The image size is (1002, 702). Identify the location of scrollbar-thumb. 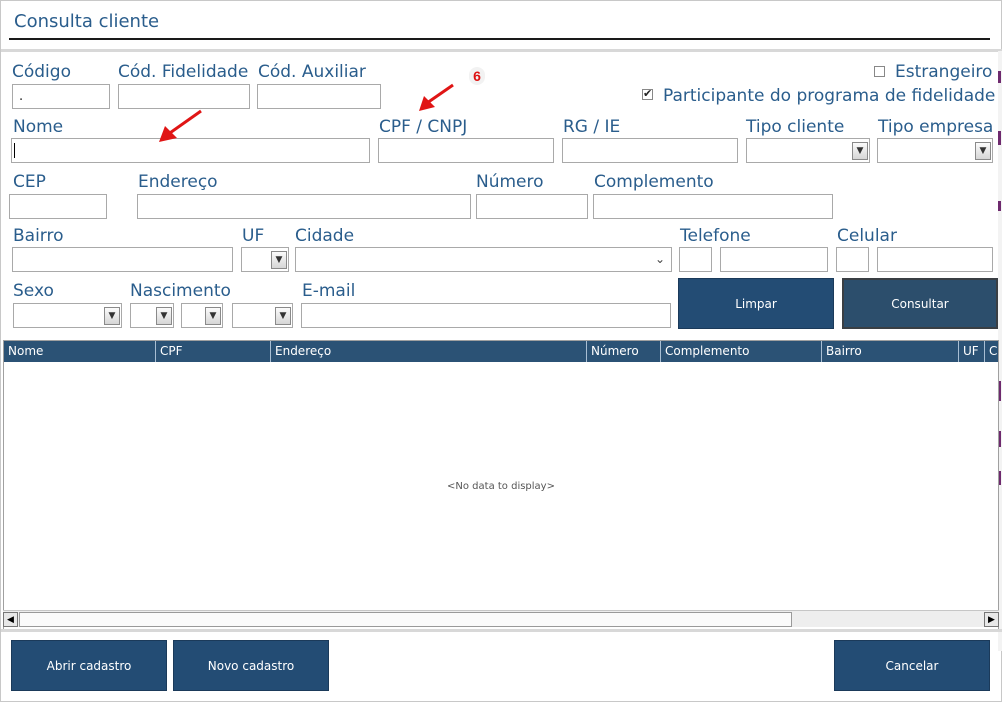
(405, 619).